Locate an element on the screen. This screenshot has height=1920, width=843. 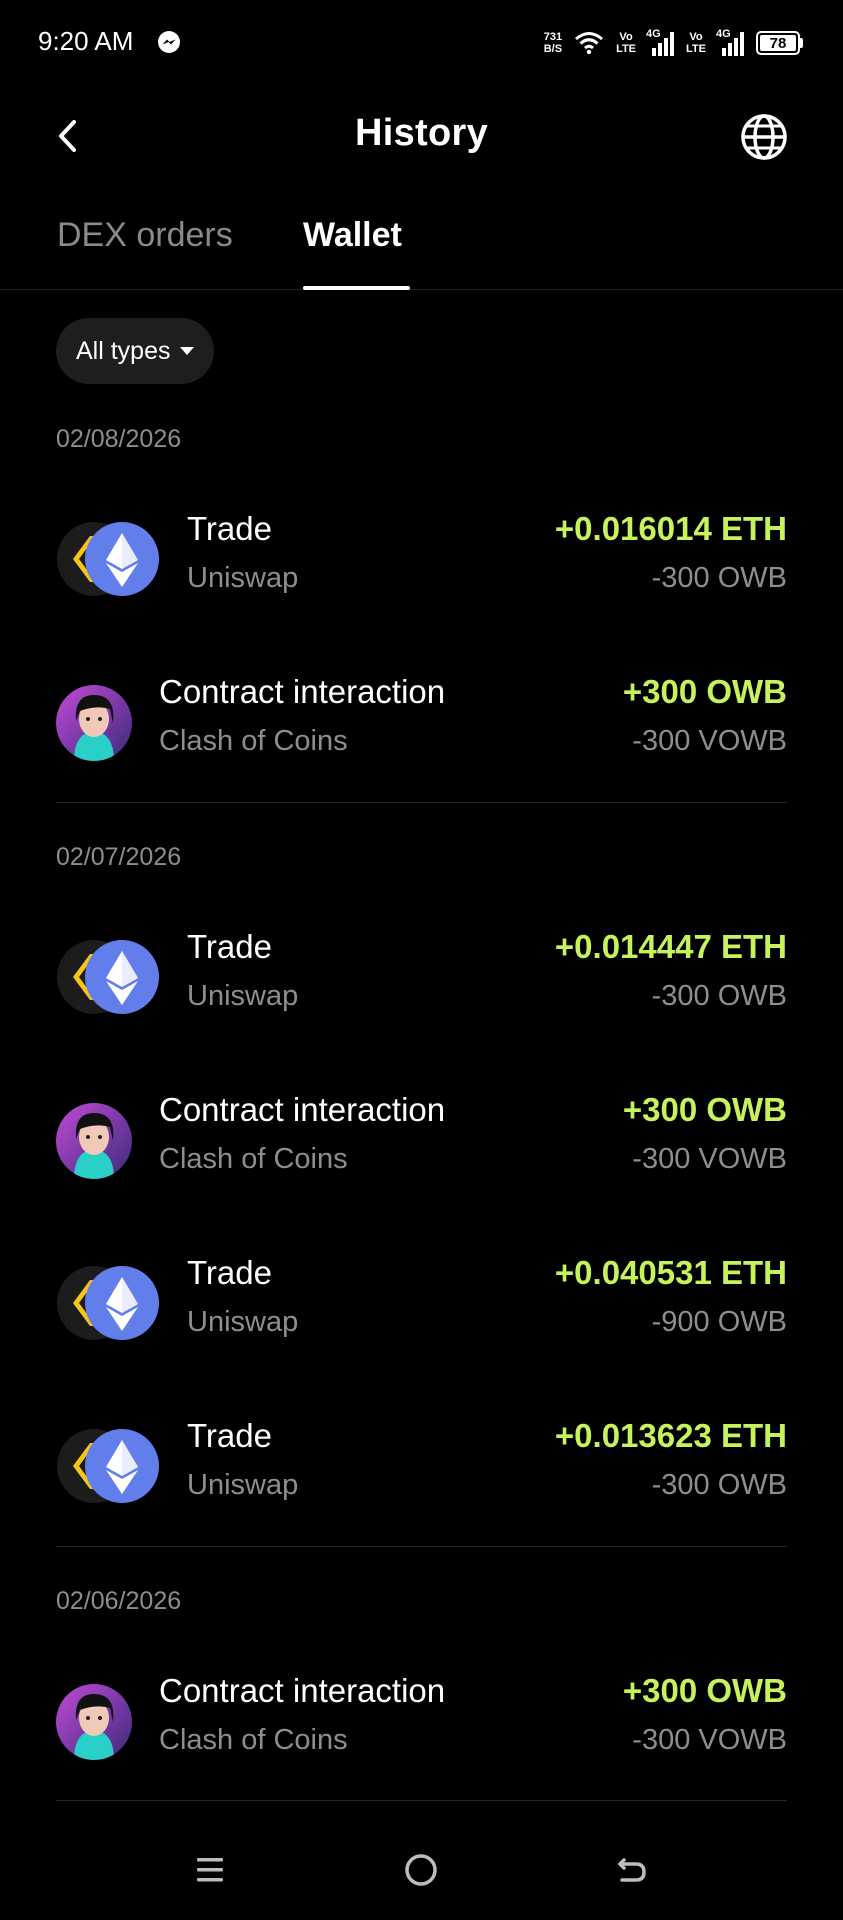
volte-indicator-2: Vo LTE is located at coordinates (696, 43).